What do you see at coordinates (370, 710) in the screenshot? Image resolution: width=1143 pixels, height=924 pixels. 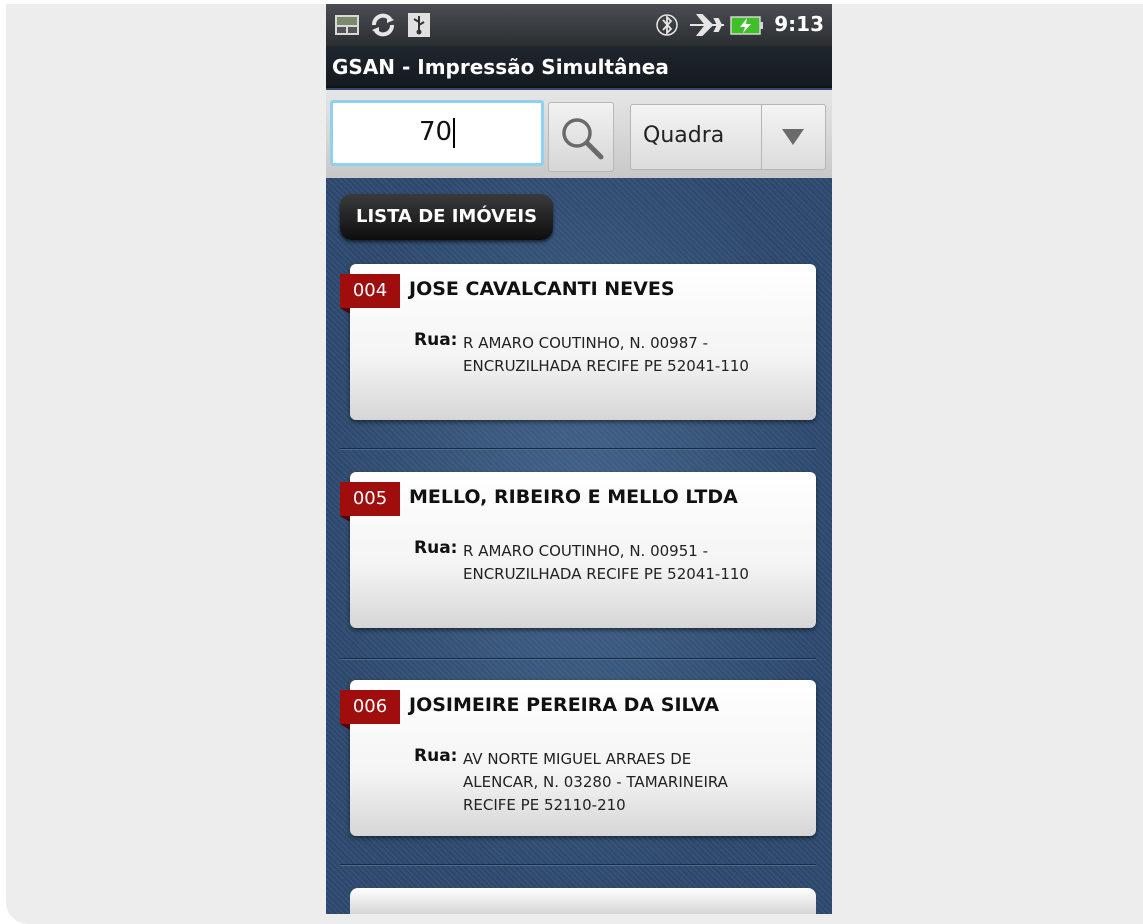 I see `item-number-badge: 006` at bounding box center [370, 710].